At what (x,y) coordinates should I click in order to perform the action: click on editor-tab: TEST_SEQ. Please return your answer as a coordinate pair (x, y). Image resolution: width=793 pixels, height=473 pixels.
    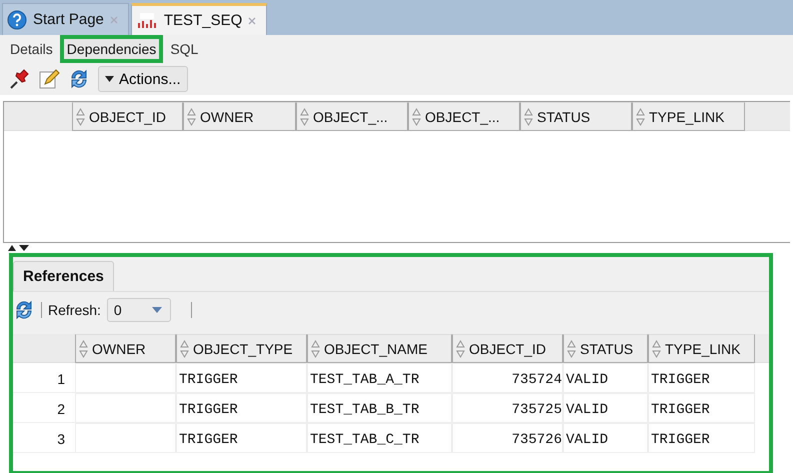
    Looking at the image, I should click on (199, 19).